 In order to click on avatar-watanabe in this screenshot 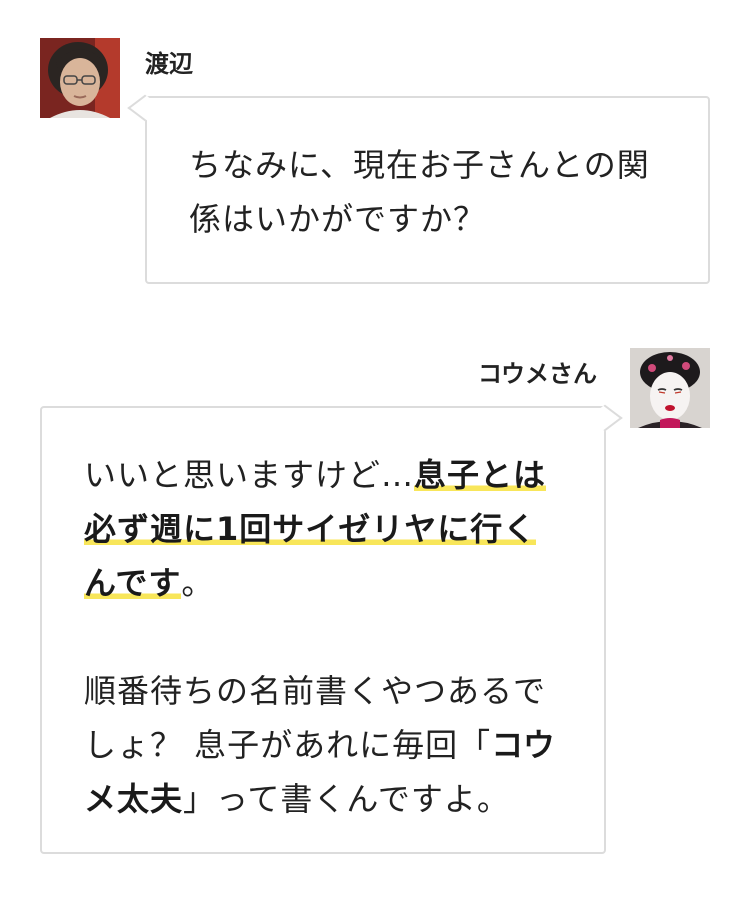, I will do `click(80, 78)`.